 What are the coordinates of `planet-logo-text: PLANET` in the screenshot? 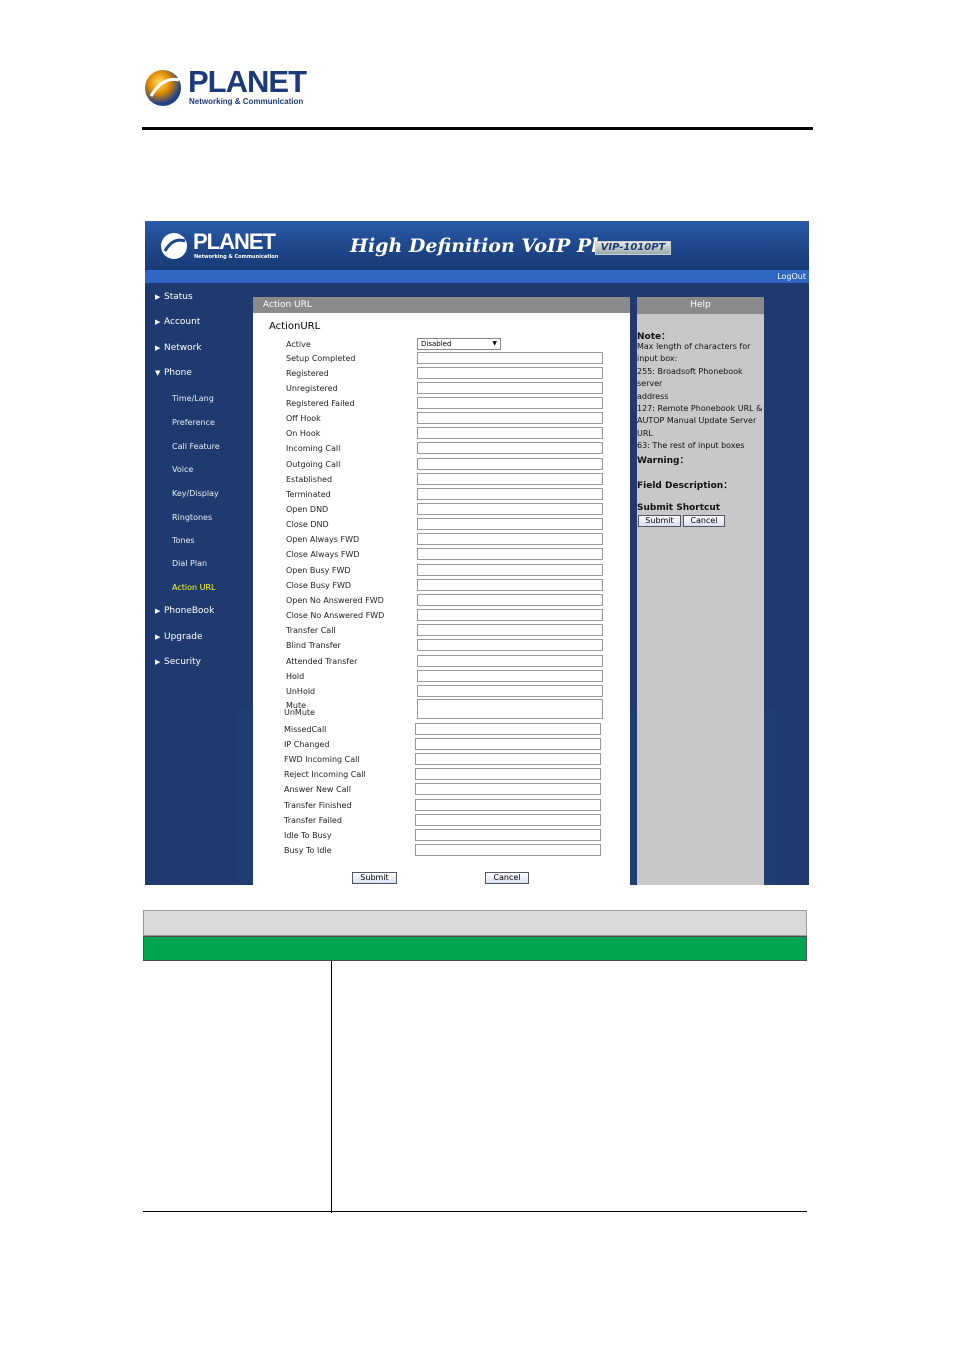 It's located at (247, 81).